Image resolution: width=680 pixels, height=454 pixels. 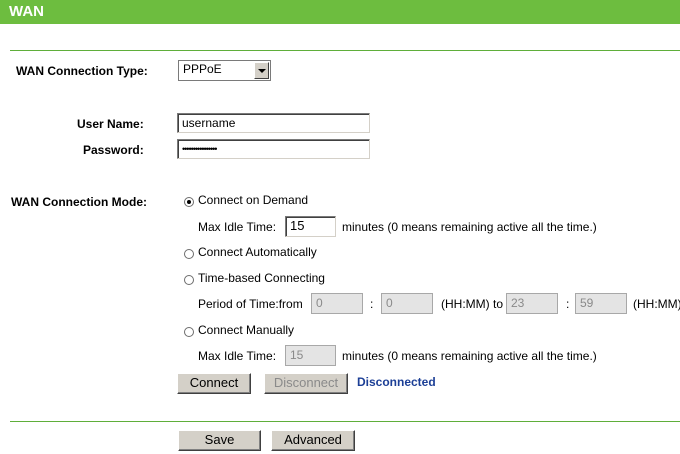 I want to click on max-idle-input: 15, so click(x=310, y=226).